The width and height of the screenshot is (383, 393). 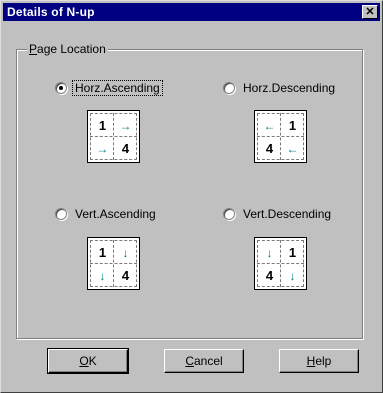 What do you see at coordinates (88, 361) in the screenshot?
I see `ok-button: OK` at bounding box center [88, 361].